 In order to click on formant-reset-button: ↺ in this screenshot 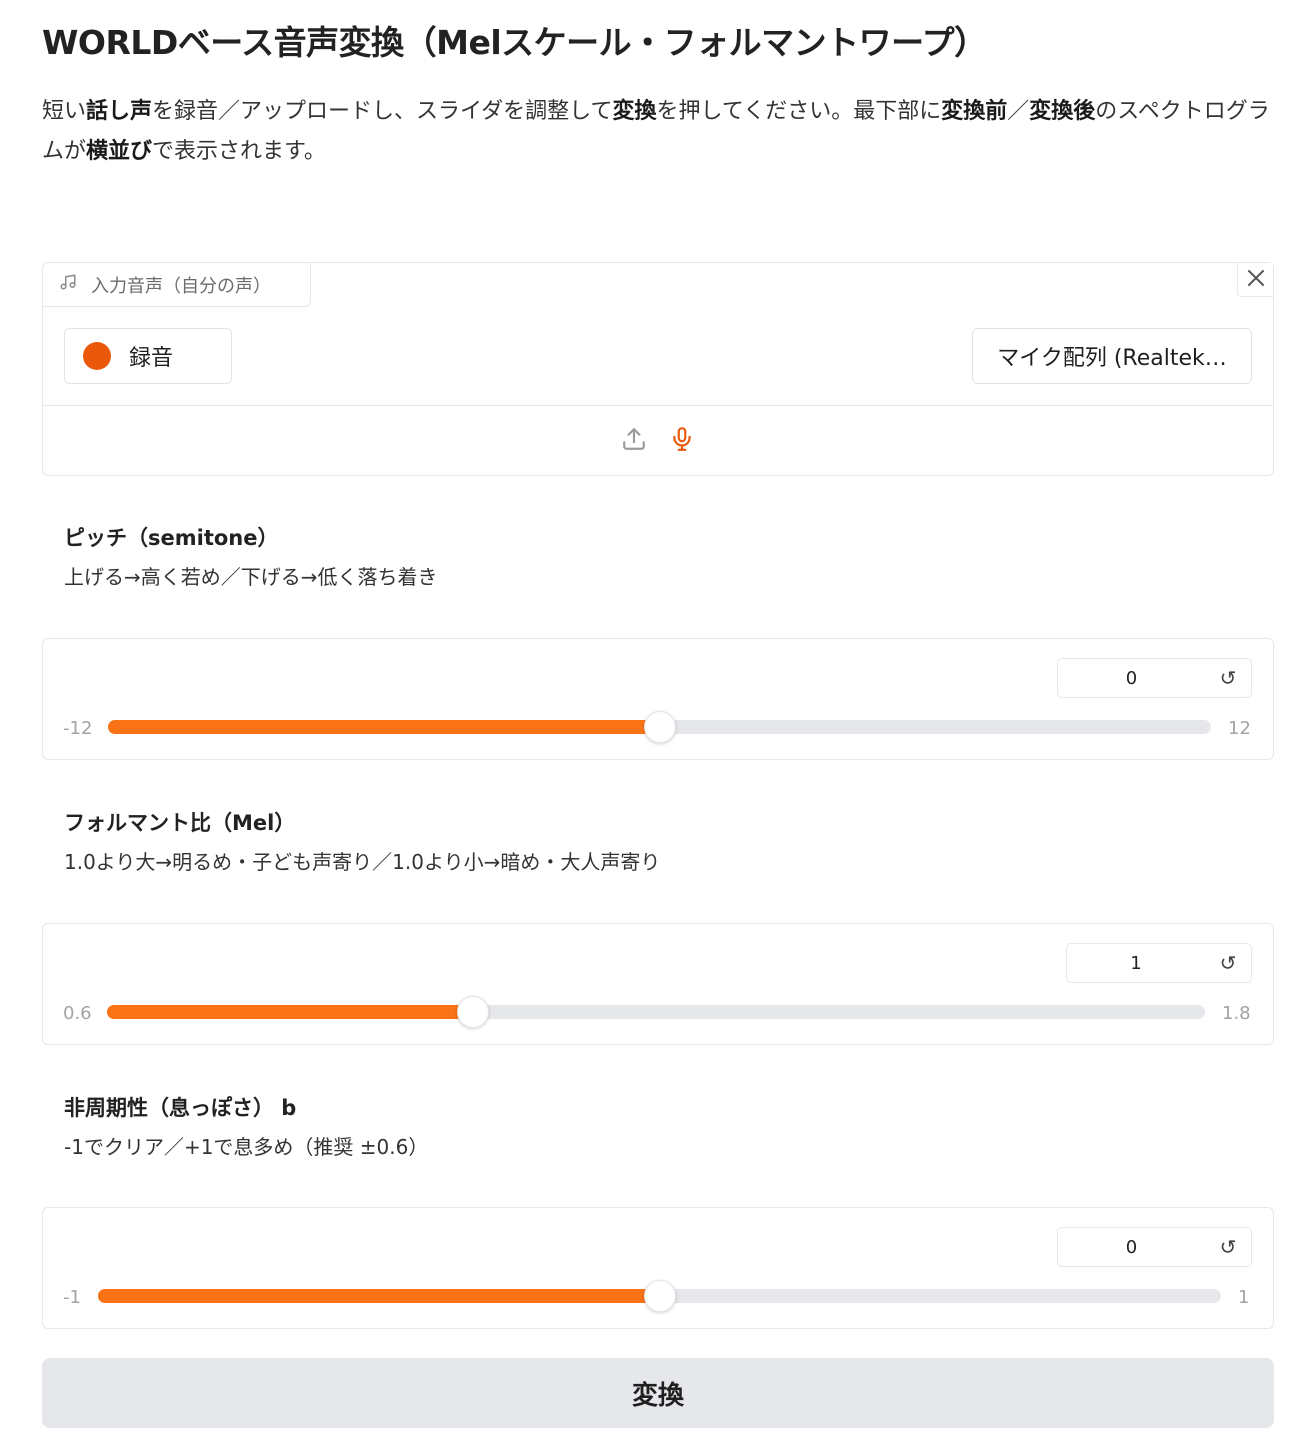, I will do `click(1228, 963)`.